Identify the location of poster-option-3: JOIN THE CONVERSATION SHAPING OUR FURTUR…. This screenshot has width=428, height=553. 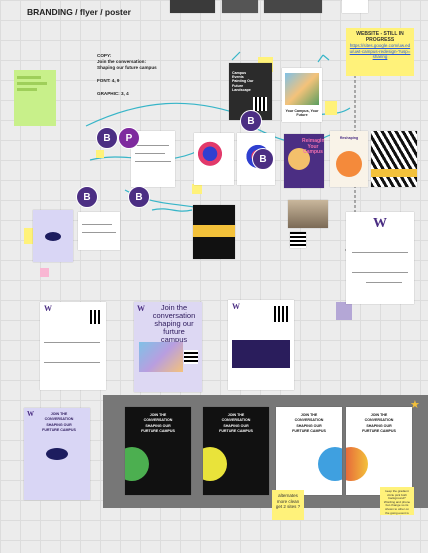
(309, 451).